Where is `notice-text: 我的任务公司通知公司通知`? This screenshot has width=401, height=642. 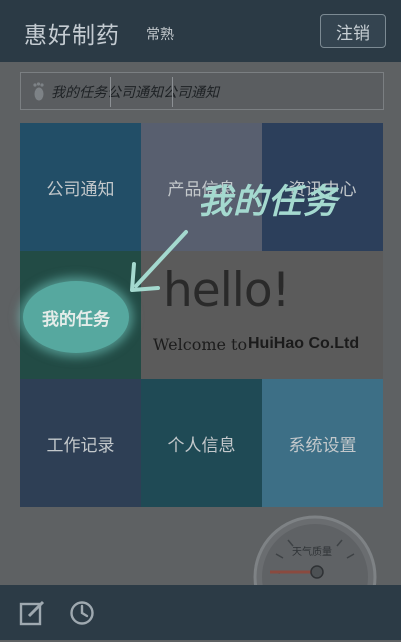 notice-text: 我的任务公司通知公司通知 is located at coordinates (135, 93).